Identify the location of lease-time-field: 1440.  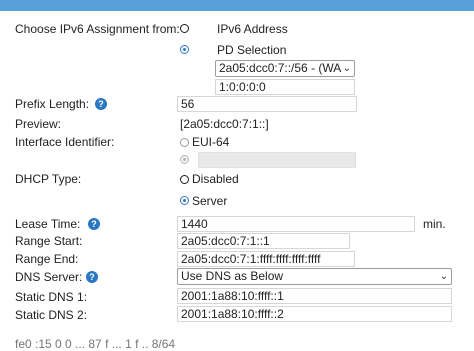
(296, 224).